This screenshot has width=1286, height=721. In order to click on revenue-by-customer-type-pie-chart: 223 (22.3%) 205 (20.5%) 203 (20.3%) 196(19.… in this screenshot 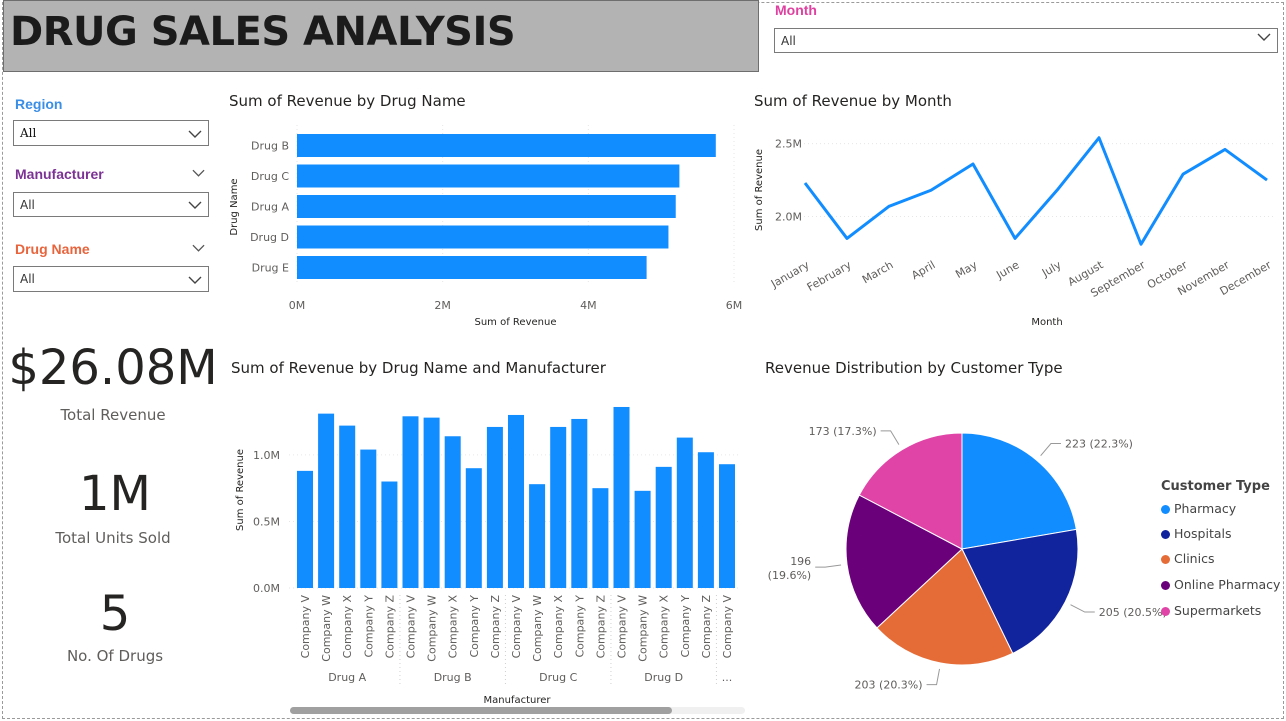, I will do `click(967, 545)`.